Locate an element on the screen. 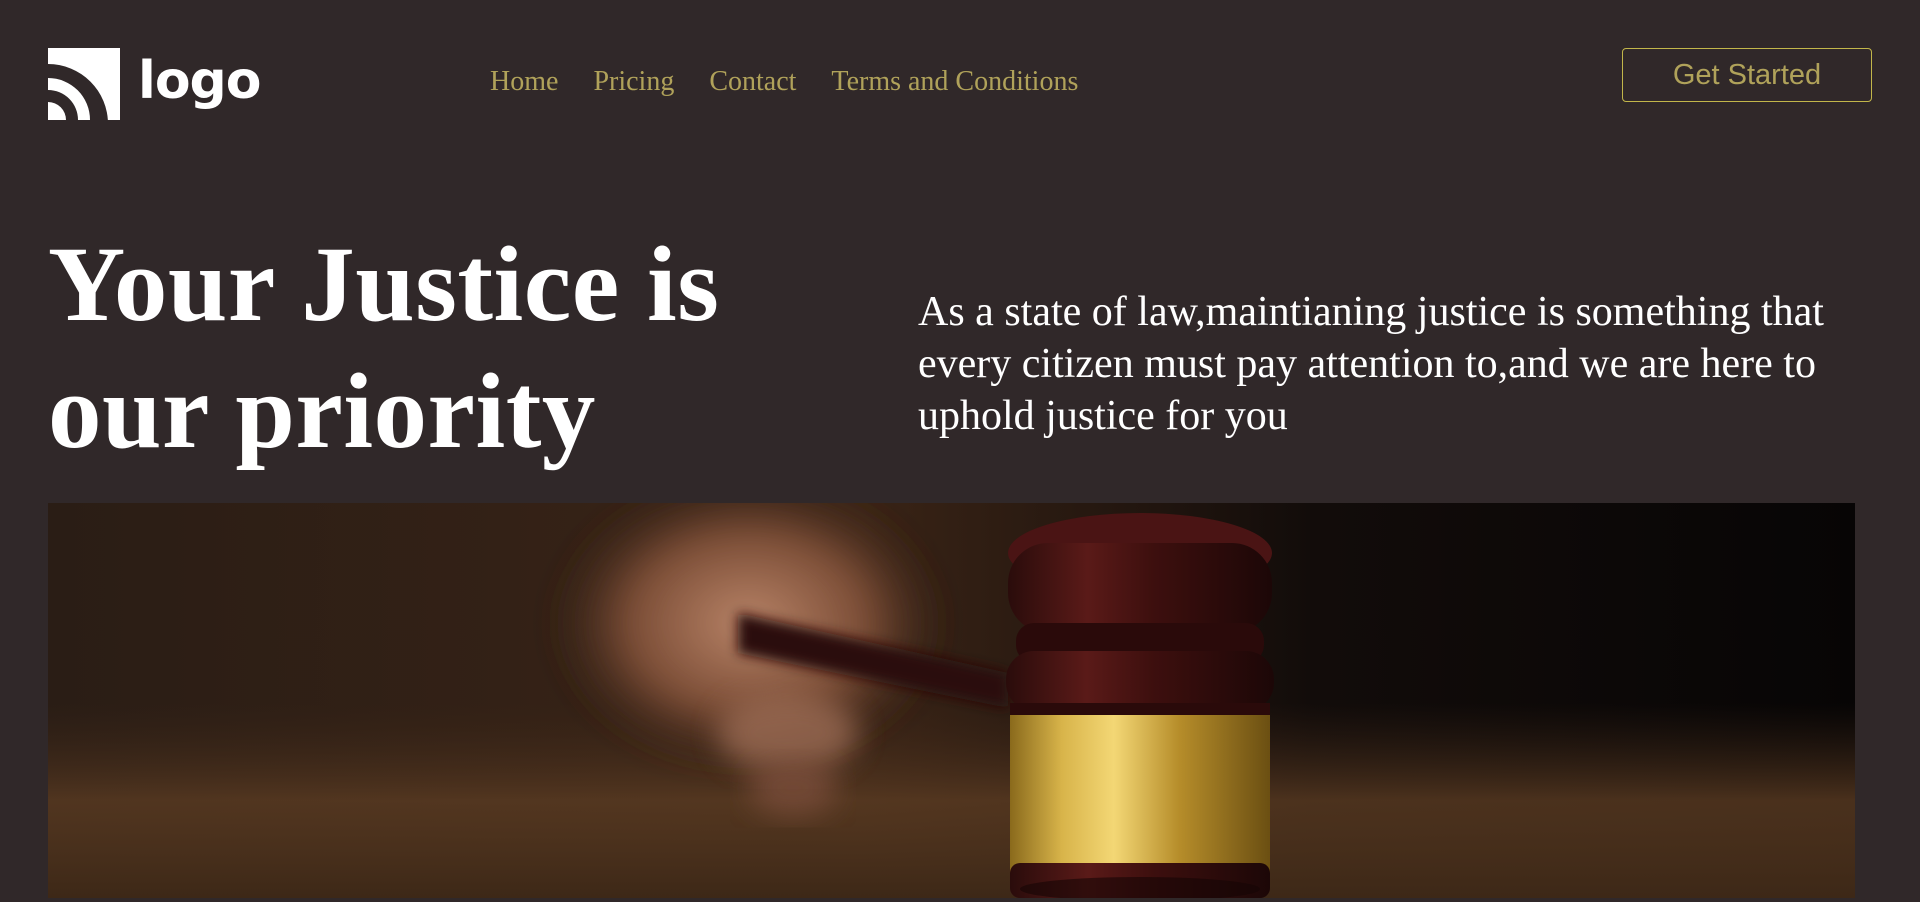  nav-link-terms: Terms and Conditions is located at coordinates (954, 82).